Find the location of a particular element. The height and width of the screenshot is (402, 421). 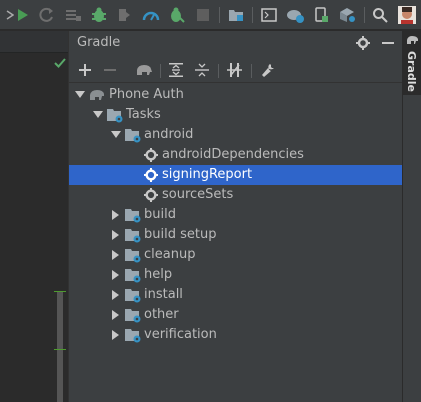

panel-toolbar is located at coordinates (235, 70).